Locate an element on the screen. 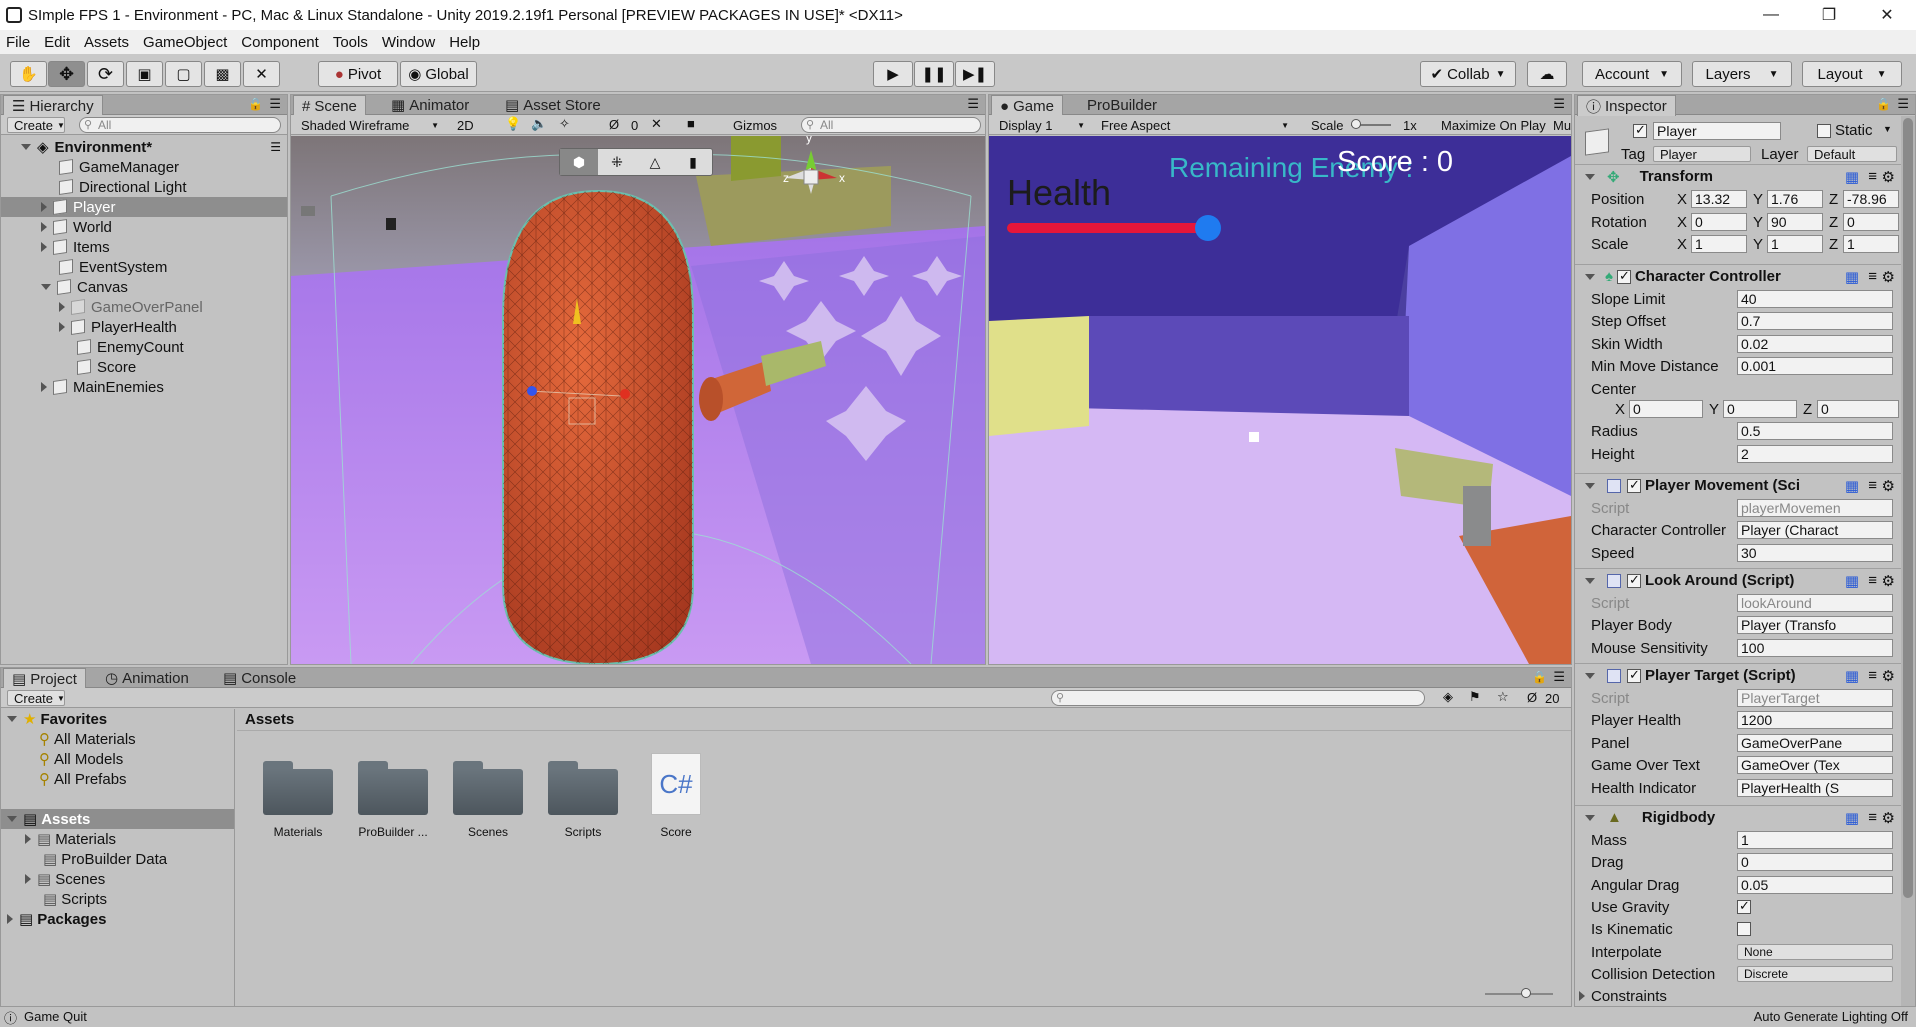 The height and width of the screenshot is (1027, 1916). radius-field: 0.5 is located at coordinates (1815, 431).